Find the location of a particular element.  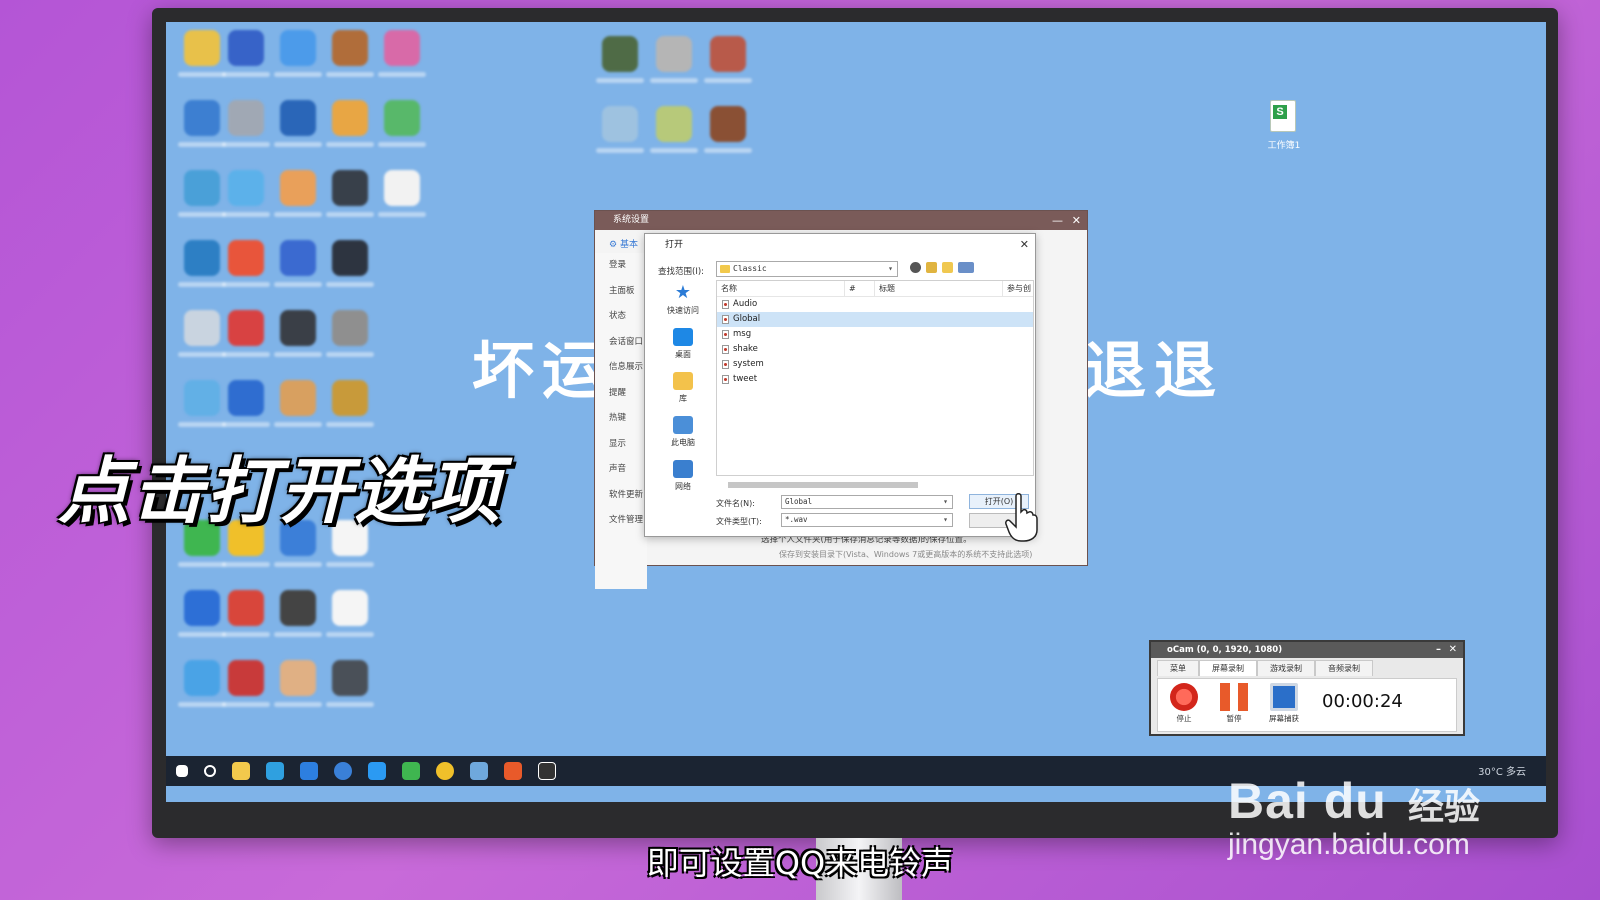

windows-start-icon is located at coordinates (182, 771).